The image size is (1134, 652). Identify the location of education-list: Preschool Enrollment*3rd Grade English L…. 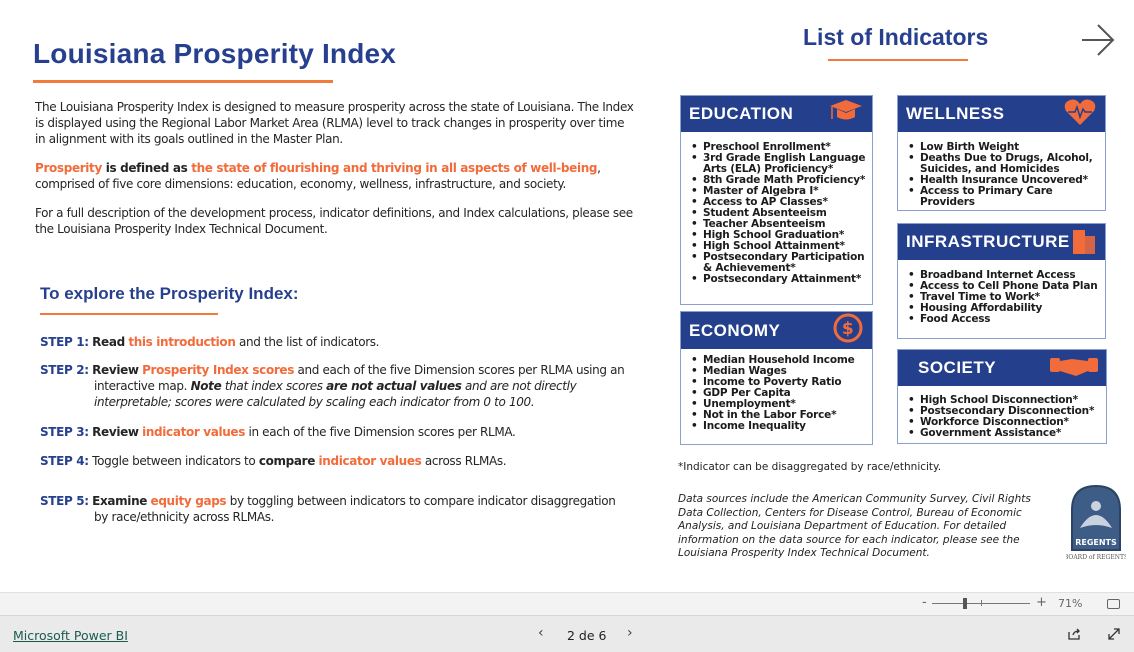
(776, 209).